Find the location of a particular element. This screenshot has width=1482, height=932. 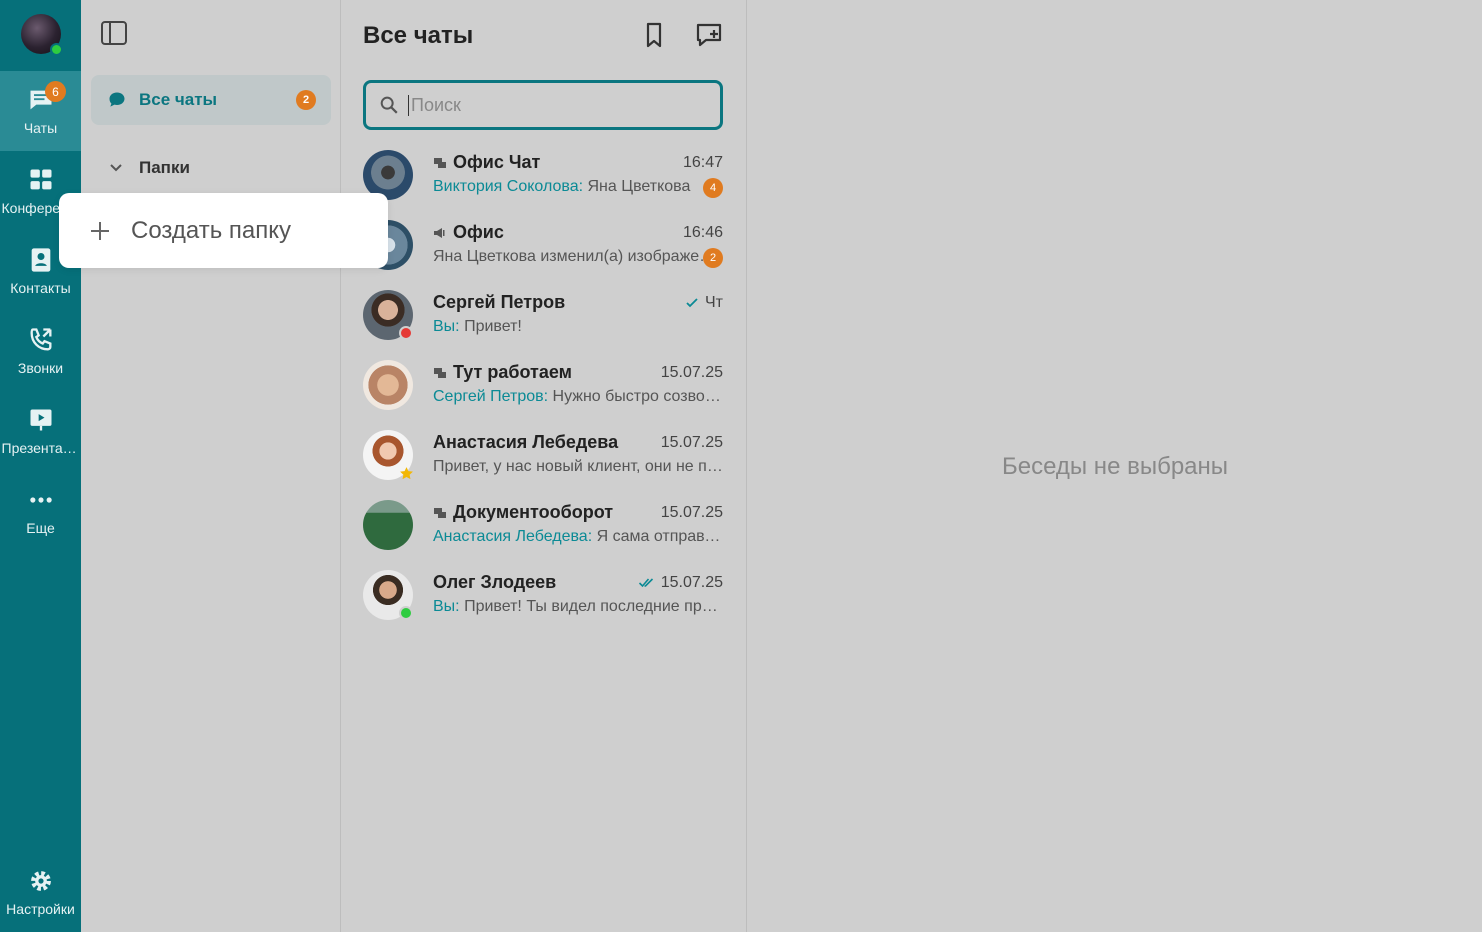

new-chat-icon is located at coordinates (709, 35).